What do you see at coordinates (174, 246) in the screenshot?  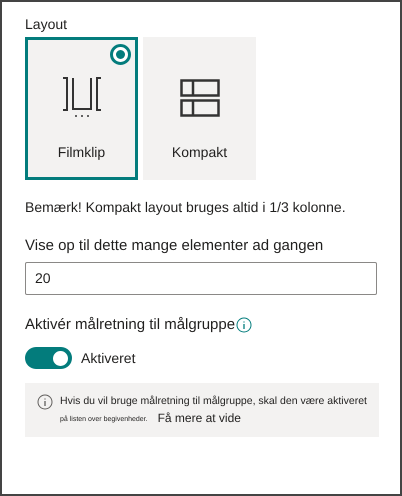 I see `field-label: Vise op til dette mange elementer ad gangen` at bounding box center [174, 246].